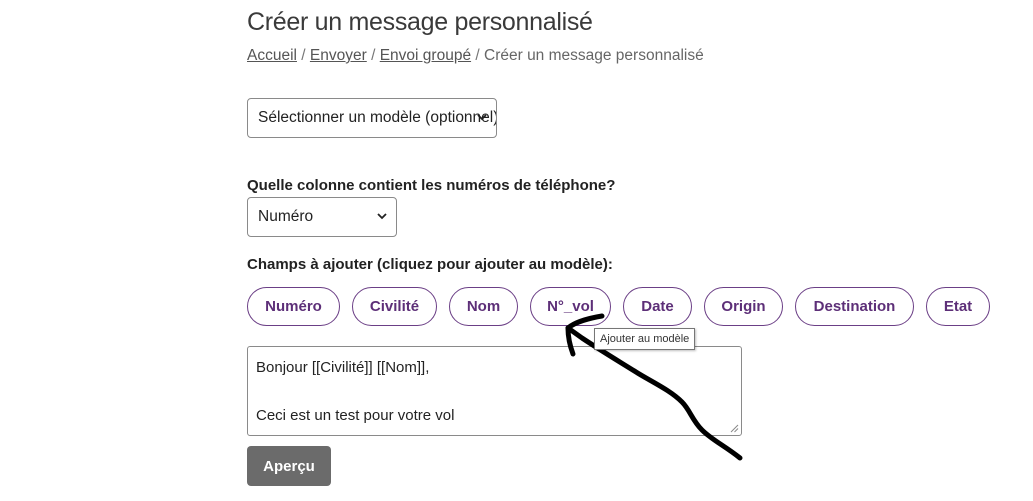 The image size is (1033, 501). What do you see at coordinates (420, 22) in the screenshot?
I see `page-title: Créer un message personnalisé` at bounding box center [420, 22].